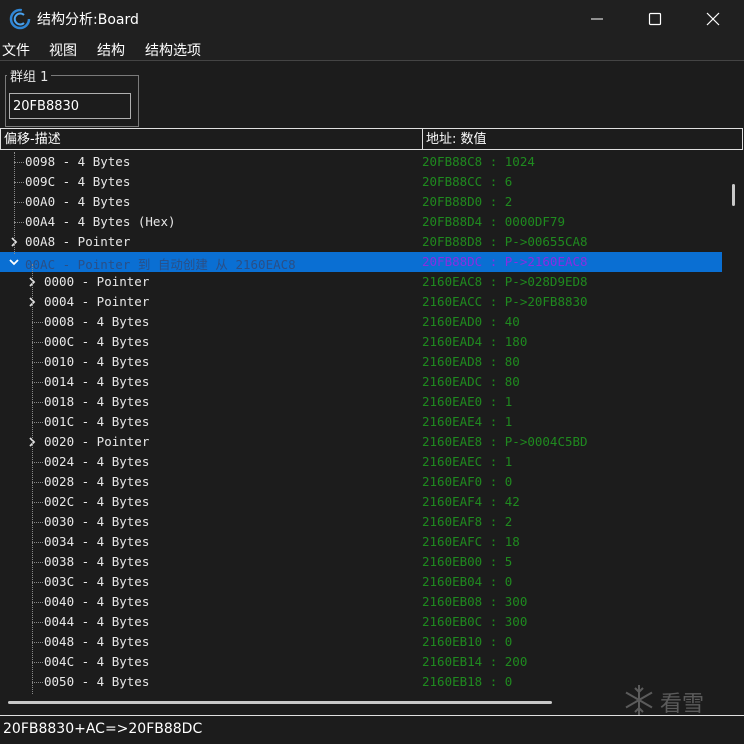 Image resolution: width=744 pixels, height=744 pixels. I want to click on row-address-value: 20FB88DC : P->2160EAC8, so click(505, 261).